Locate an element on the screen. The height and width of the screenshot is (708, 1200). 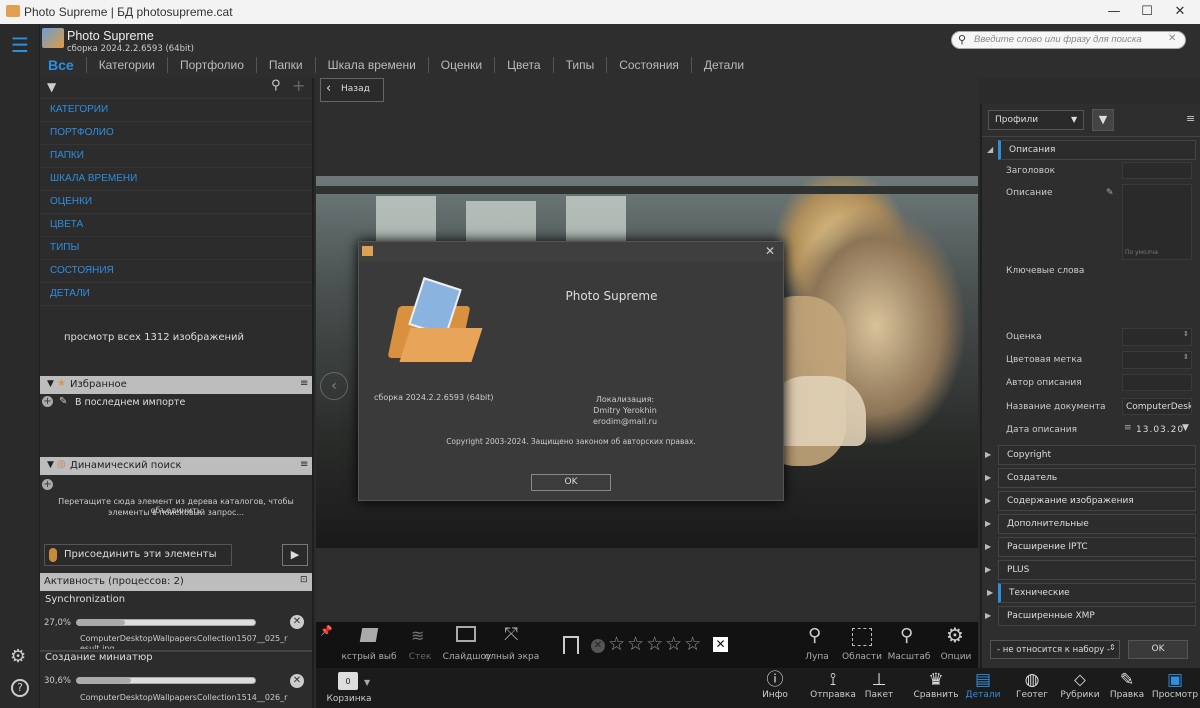
hamburger-menu-icon: ☰ is located at coordinates (20, 45).